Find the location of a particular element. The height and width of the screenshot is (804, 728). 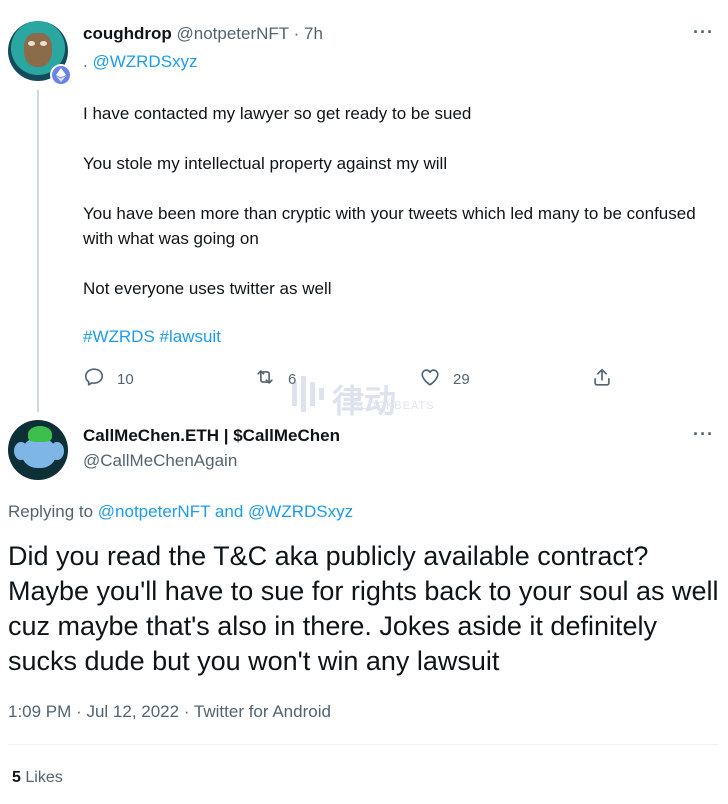

ethereum-icon is located at coordinates (61, 75).